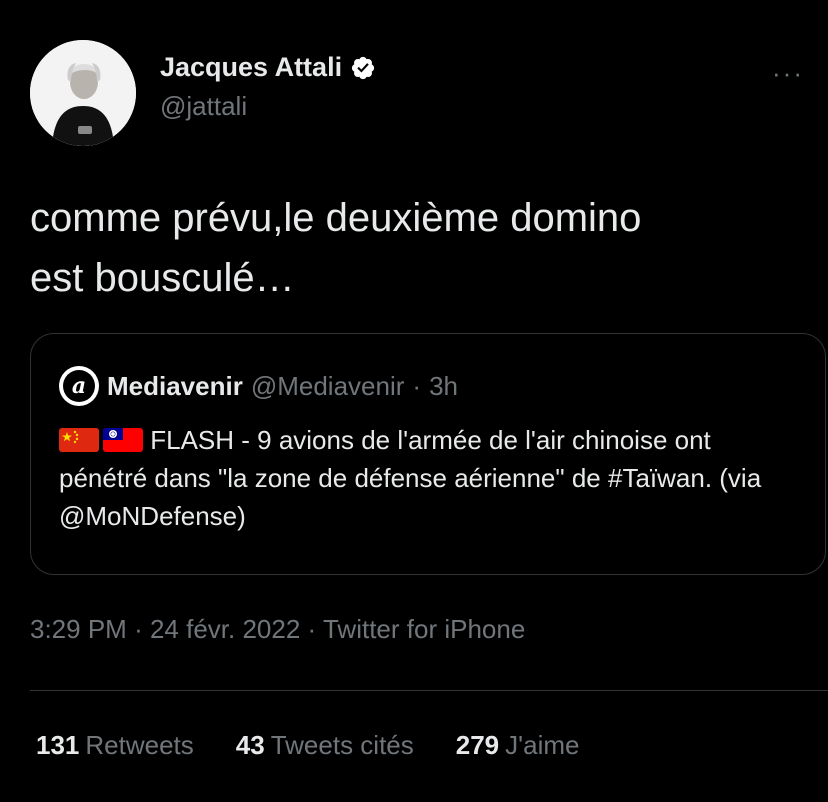  Describe the element at coordinates (268, 106) in the screenshot. I see `author-handle: @jattali` at that location.